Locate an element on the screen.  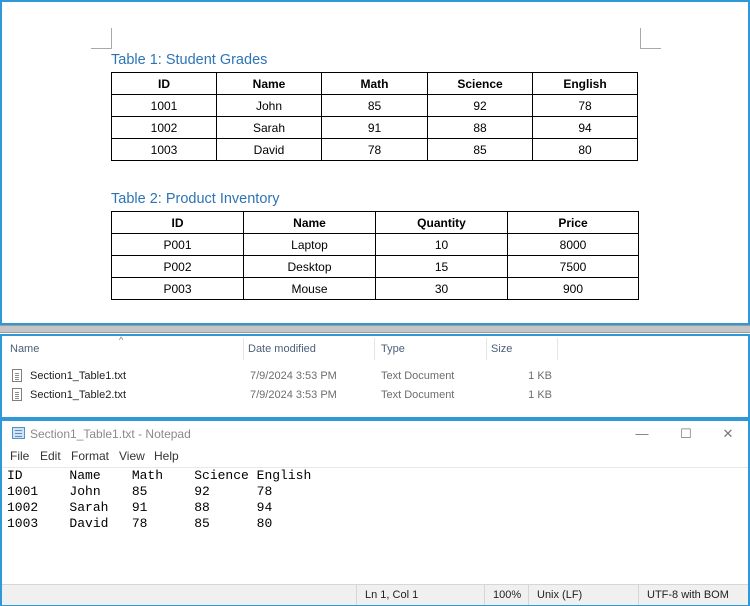
crop-mark-top-left is located at coordinates (101, 38).